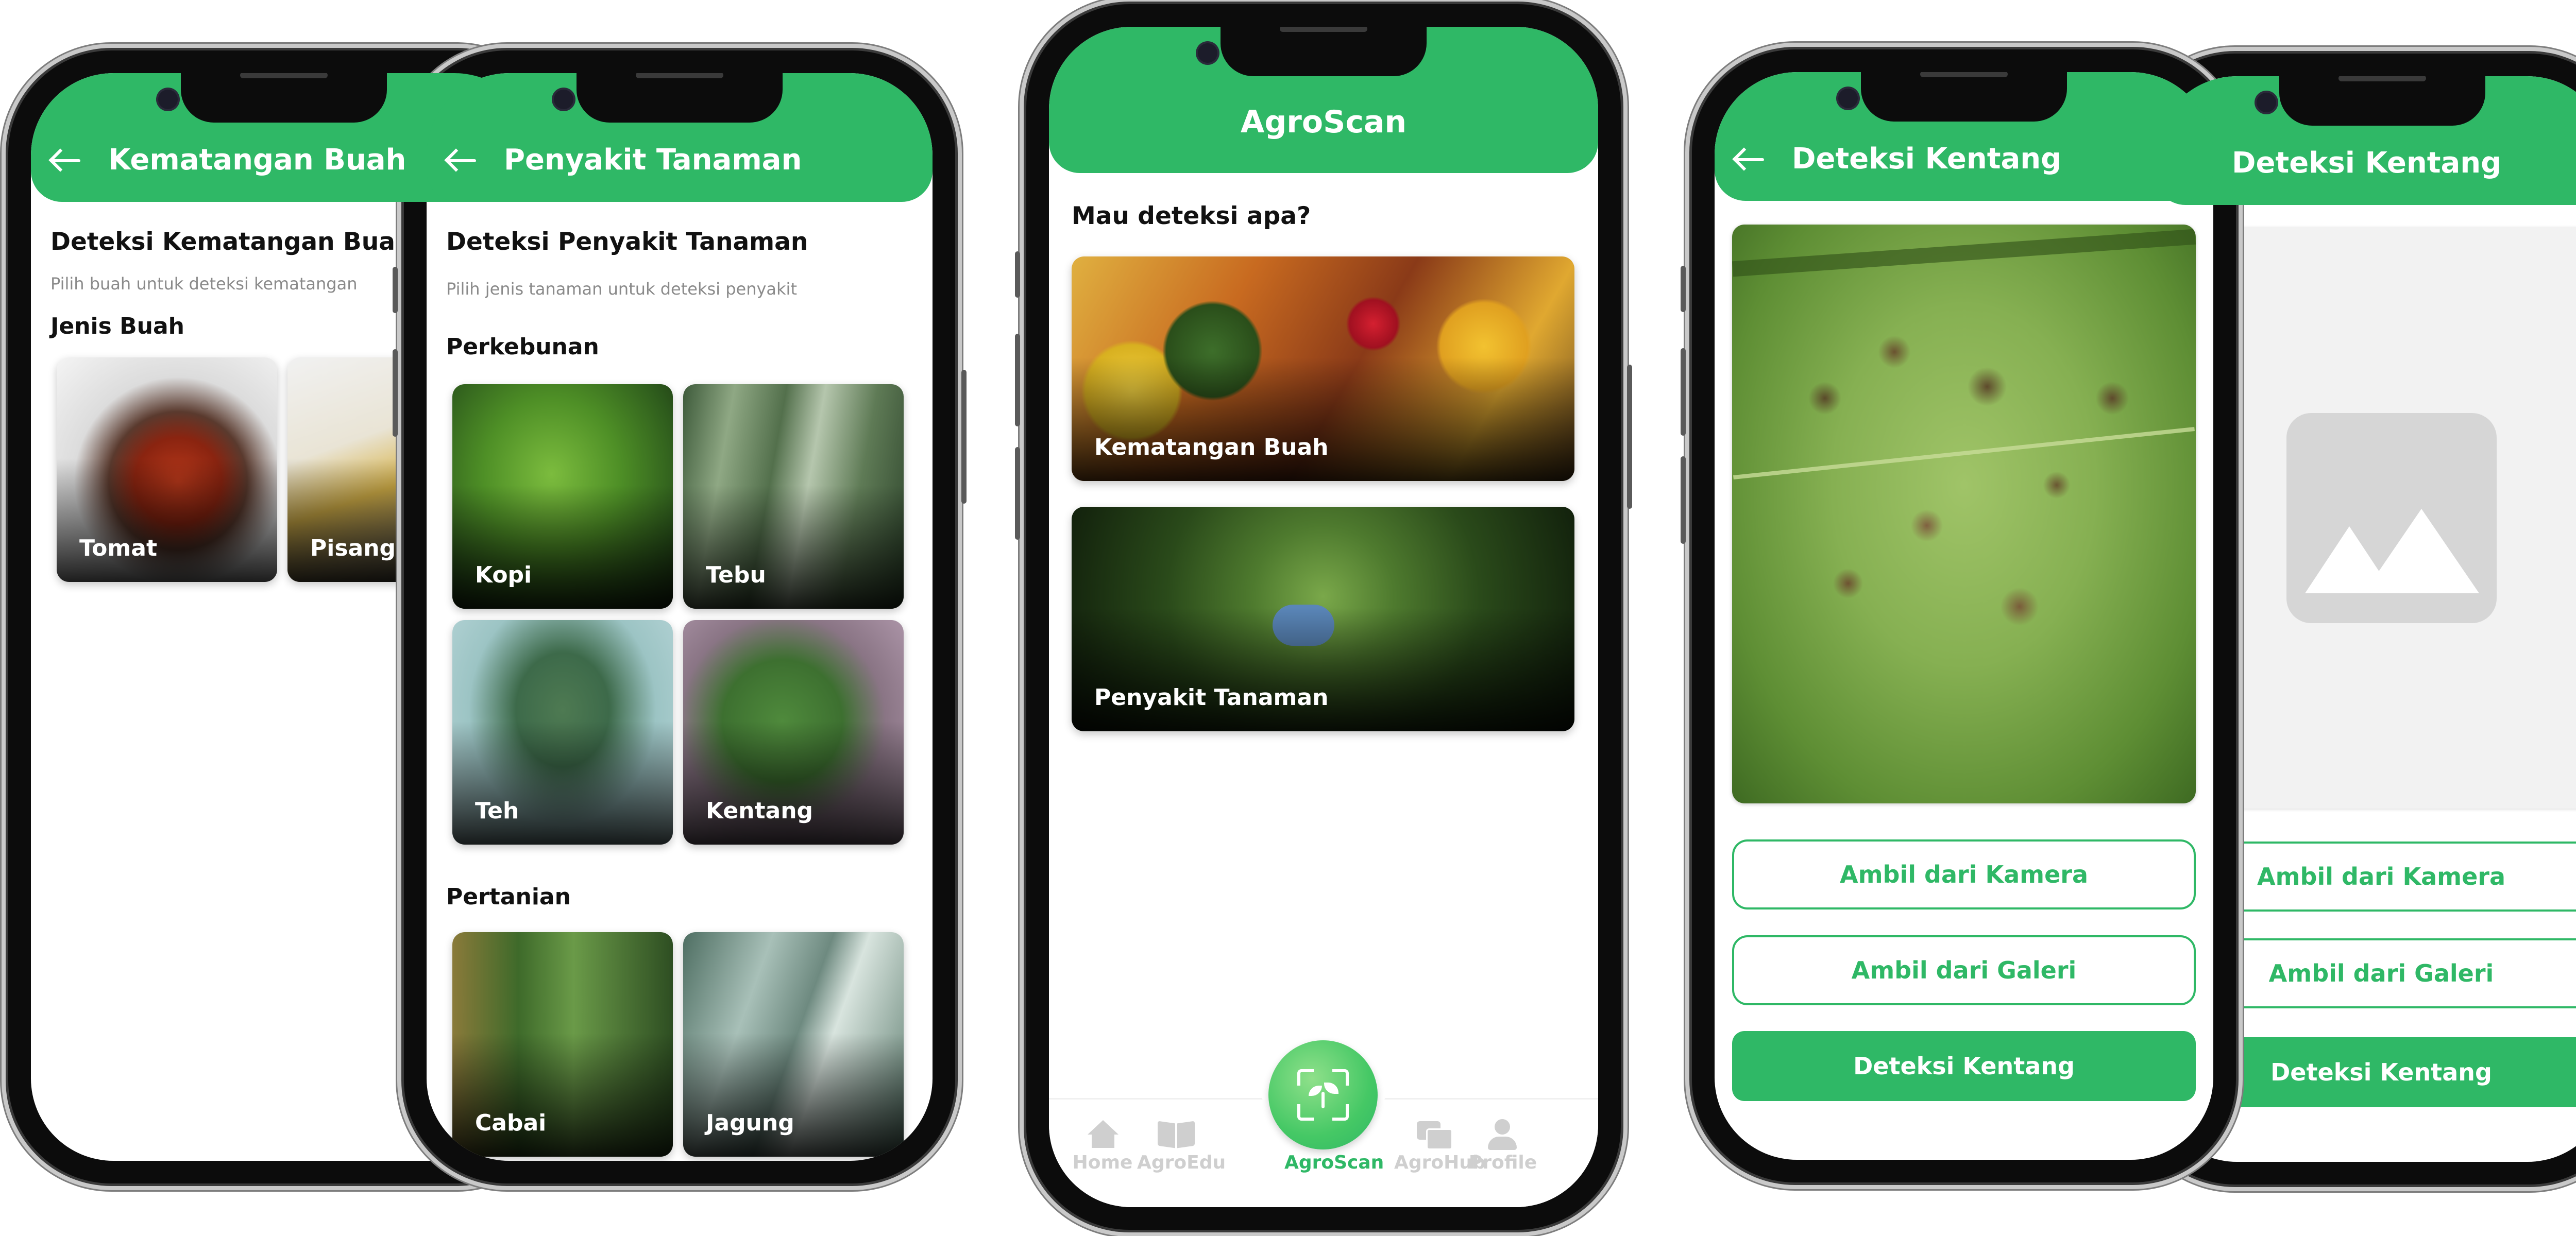 Image resolution: width=2576 pixels, height=1236 pixels. Describe the element at coordinates (793, 1044) in the screenshot. I see `plant-card-jagung: Jagung` at that location.